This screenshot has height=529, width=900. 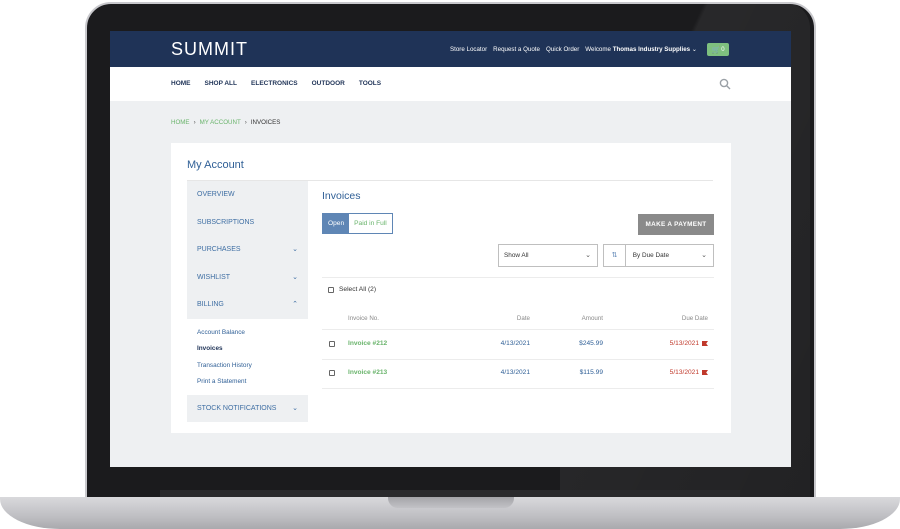 I want to click on breadcrumb: HOME › MY ACCOUNT › INVOICES, so click(x=225, y=122).